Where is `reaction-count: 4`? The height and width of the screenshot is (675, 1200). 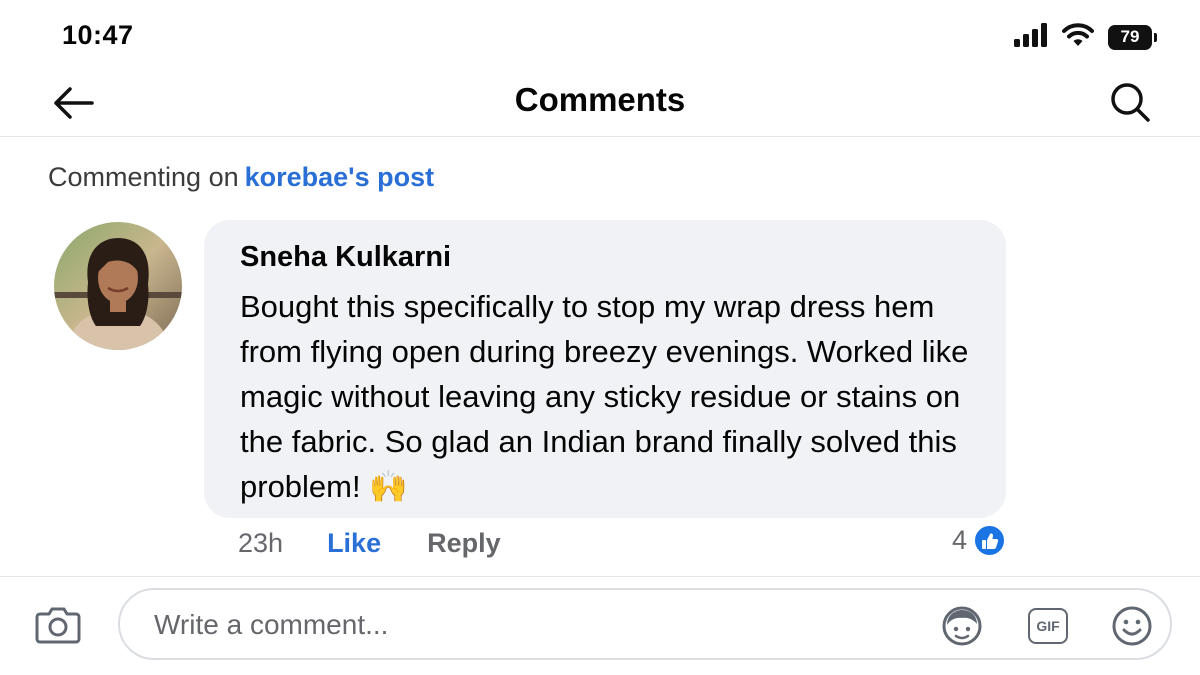
reaction-count: 4 is located at coordinates (959, 540).